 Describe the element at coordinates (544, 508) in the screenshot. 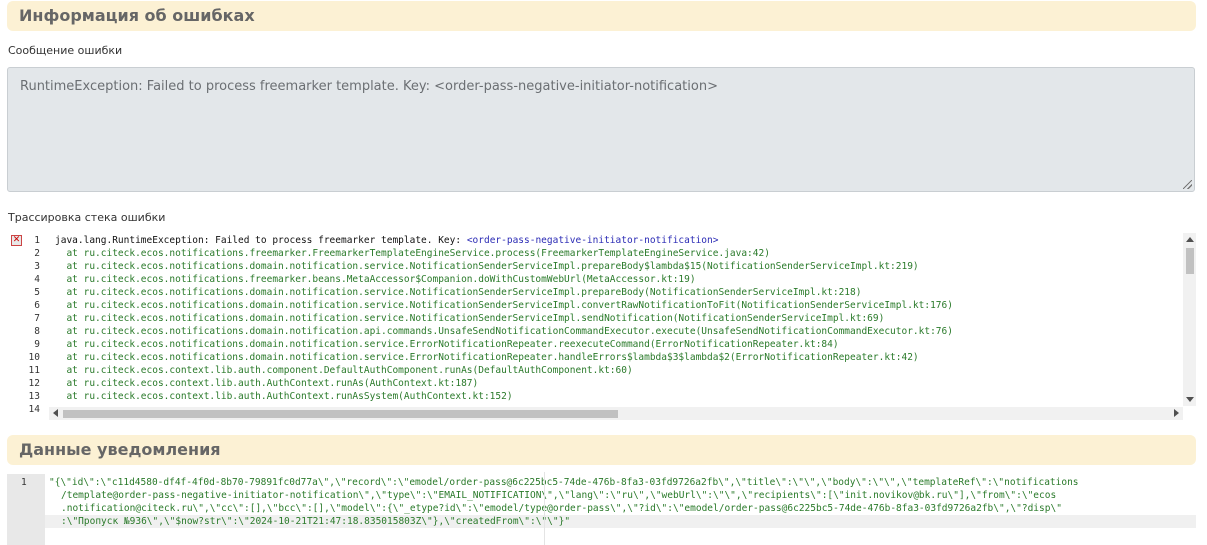

I see `print-margin-divider` at that location.